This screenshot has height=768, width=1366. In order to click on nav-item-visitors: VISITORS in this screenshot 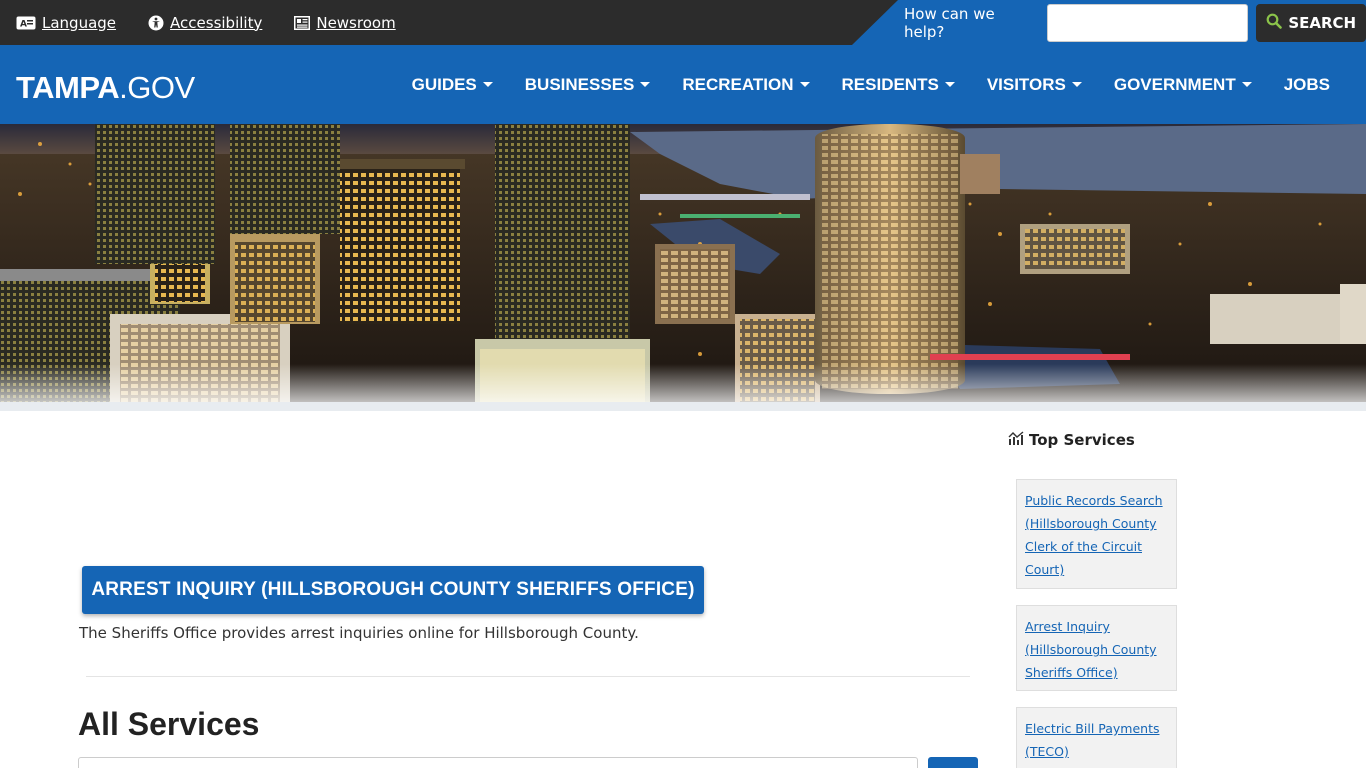, I will do `click(1034, 85)`.